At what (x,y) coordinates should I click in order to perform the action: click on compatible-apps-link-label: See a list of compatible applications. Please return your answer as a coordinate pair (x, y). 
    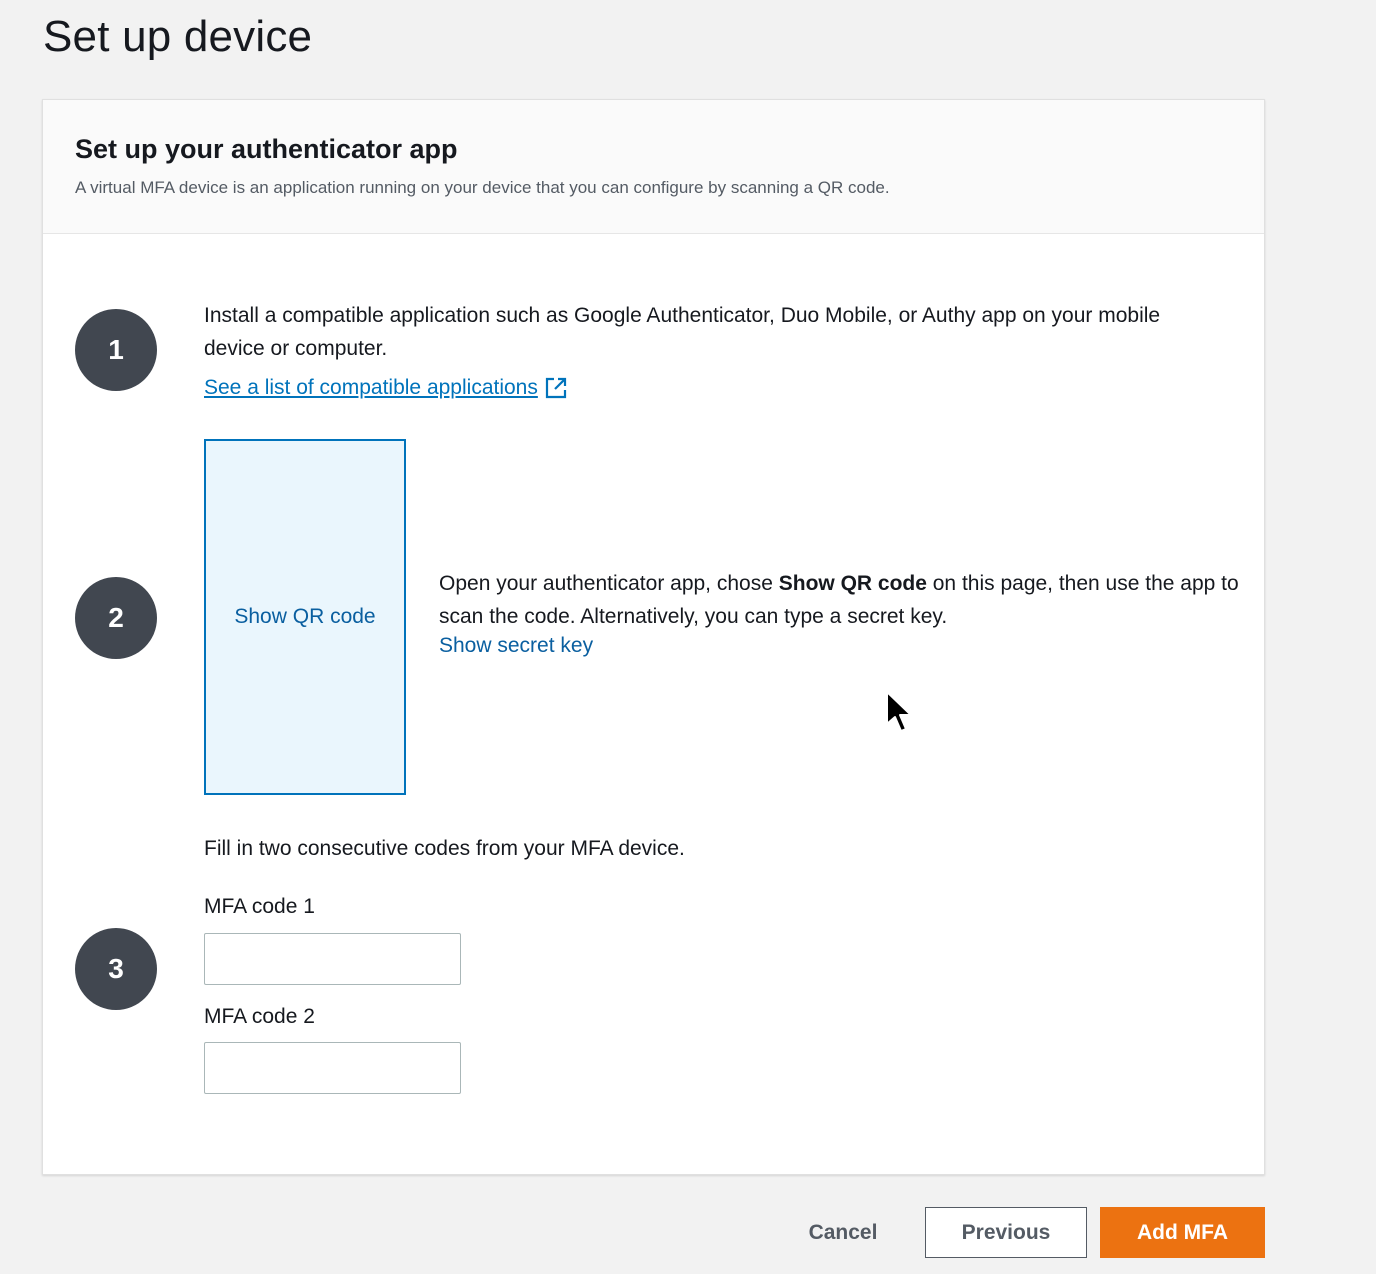
    Looking at the image, I should click on (371, 387).